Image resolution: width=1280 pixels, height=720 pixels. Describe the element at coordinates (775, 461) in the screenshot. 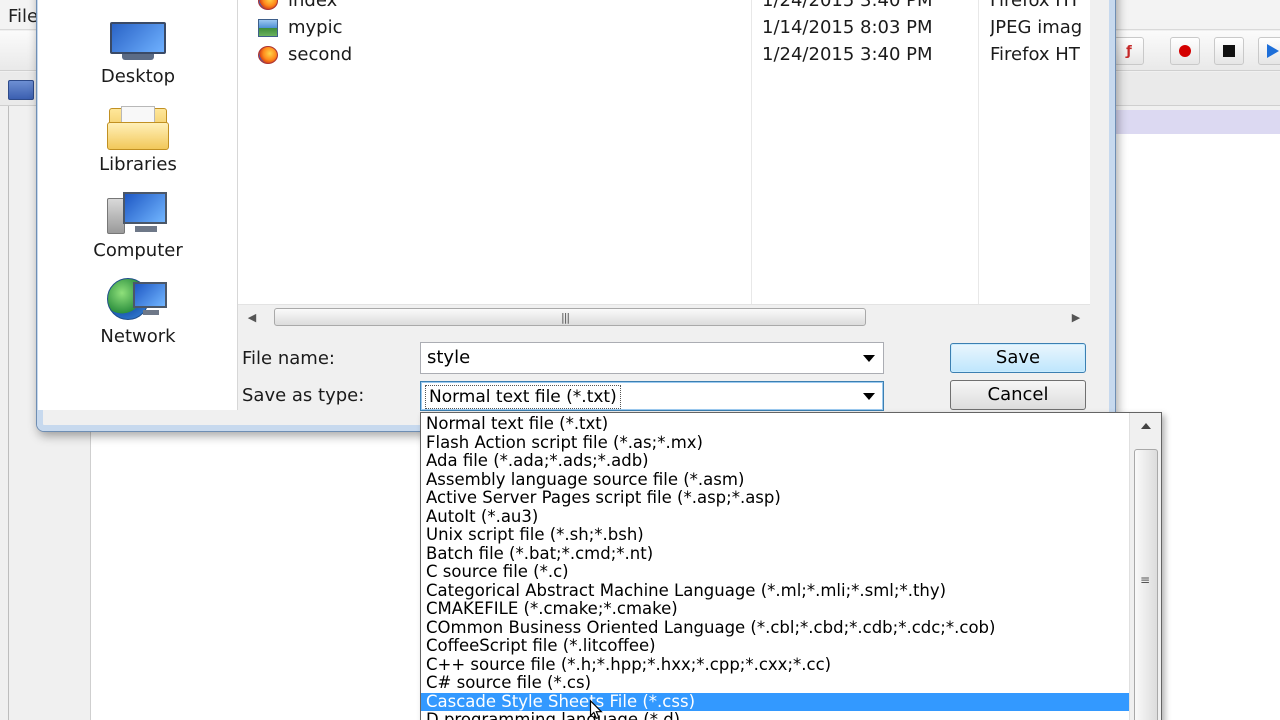

I see `dropdown-option: Ada file (*.ada;*.ads;*.adb)` at that location.